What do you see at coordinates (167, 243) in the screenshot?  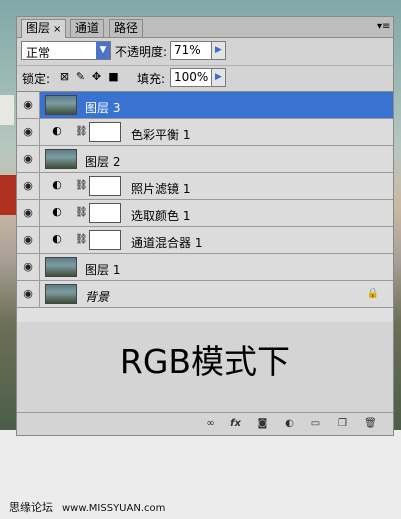 I see `layer-name: 通道混合器 1` at bounding box center [167, 243].